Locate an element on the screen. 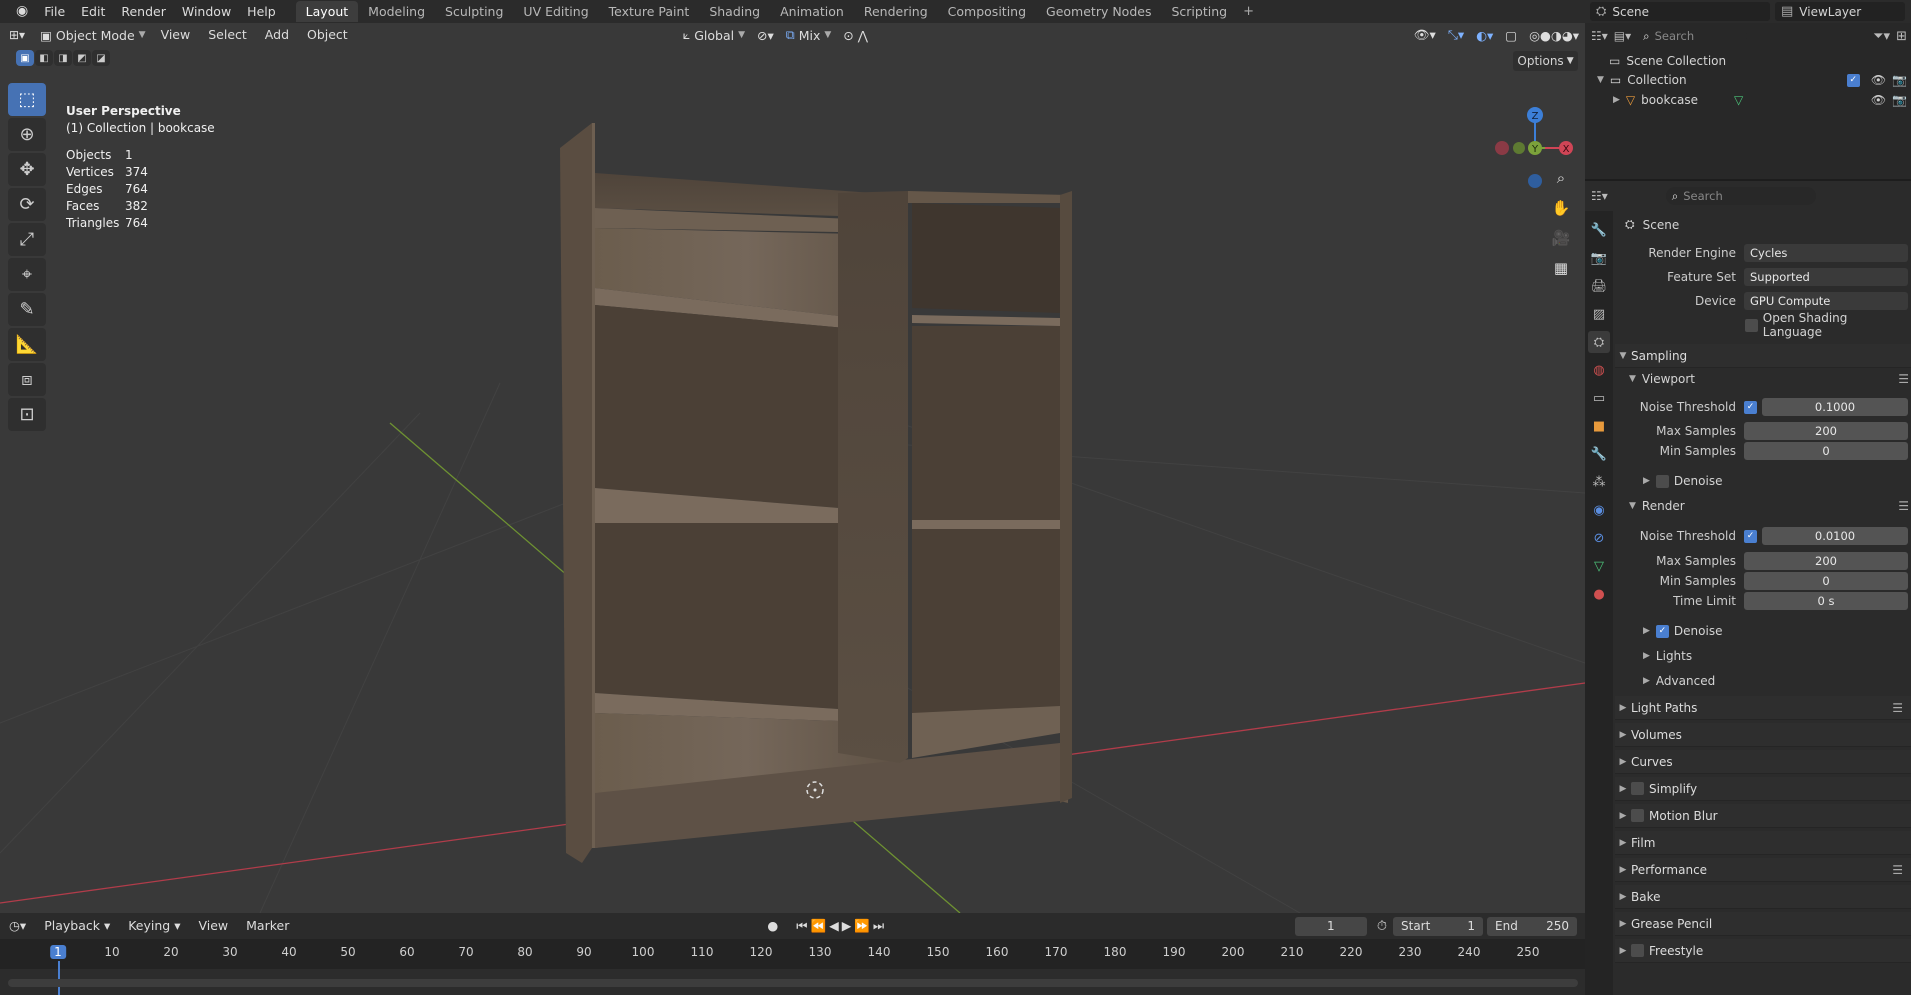 This screenshot has width=1911, height=995. panel-bake: ▶ Bake is located at coordinates (1763, 897).